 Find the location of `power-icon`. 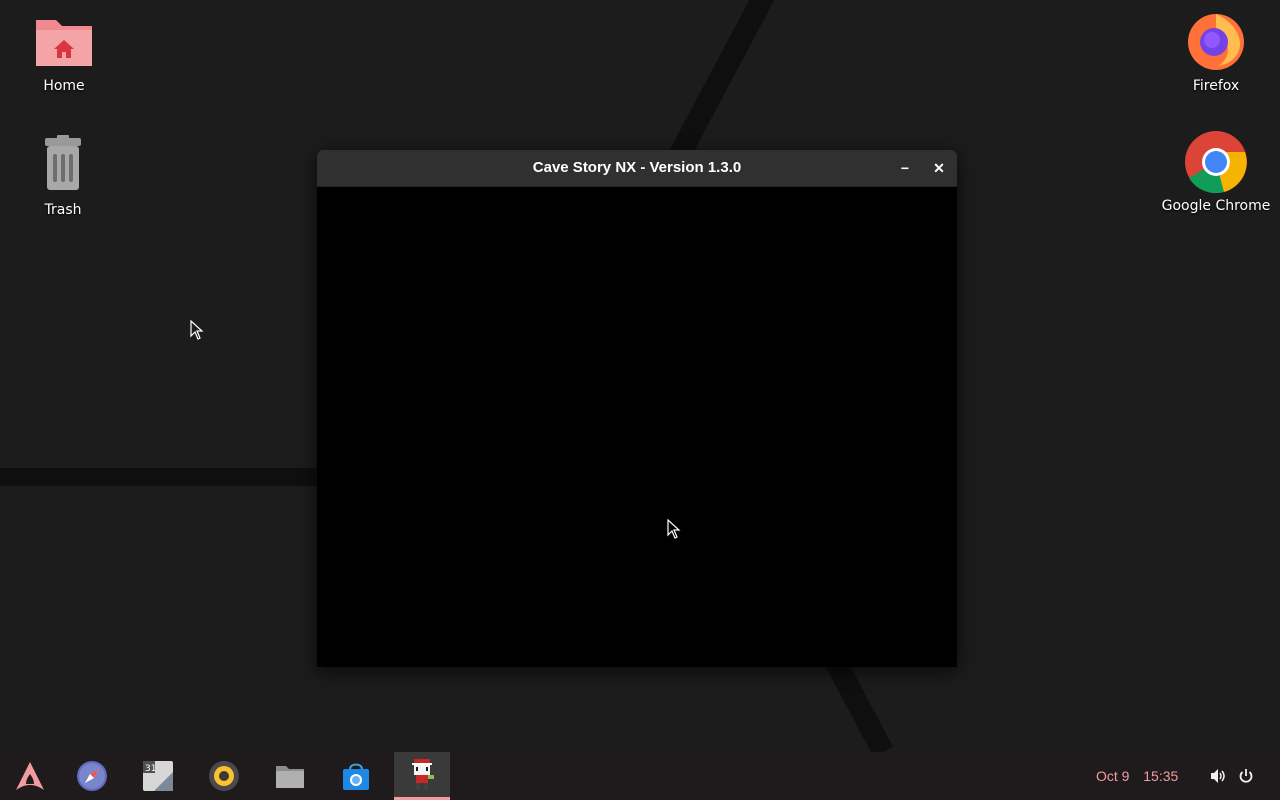

power-icon is located at coordinates (1246, 776).